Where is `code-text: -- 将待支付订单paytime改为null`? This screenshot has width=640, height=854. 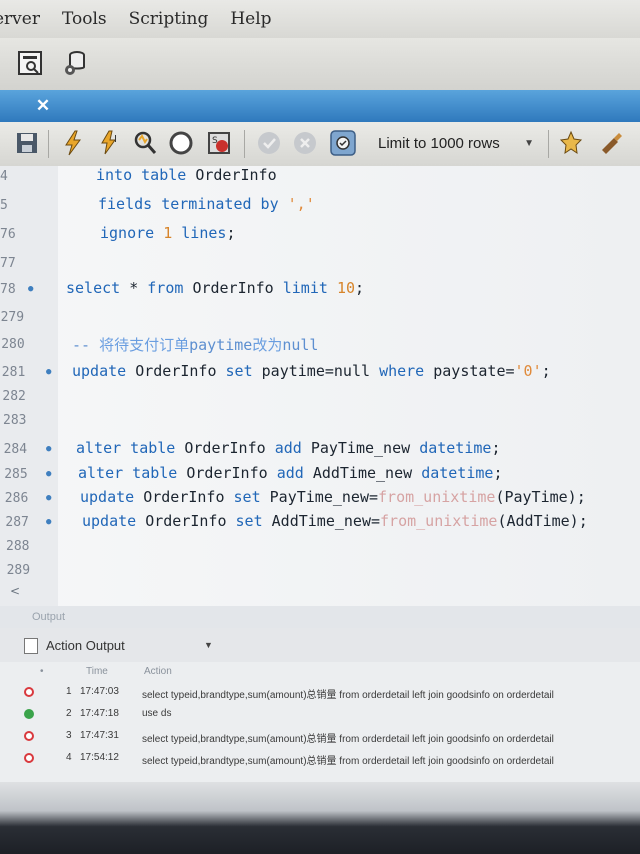 code-text: -- 将待支付订单paytime改为null is located at coordinates (195, 344).